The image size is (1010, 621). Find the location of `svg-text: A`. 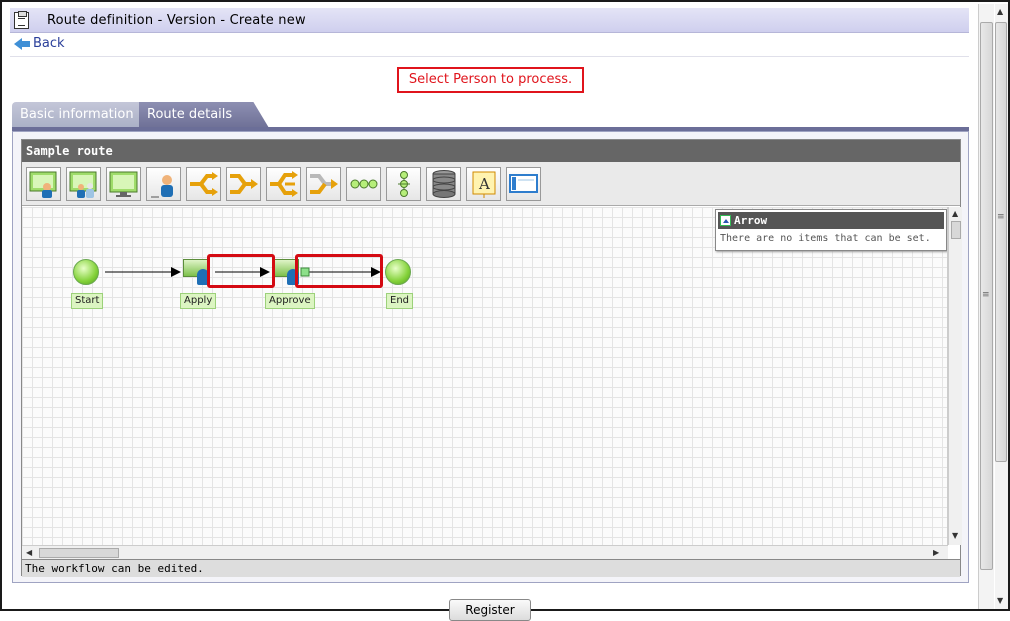

svg-text: A is located at coordinates (484, 184).